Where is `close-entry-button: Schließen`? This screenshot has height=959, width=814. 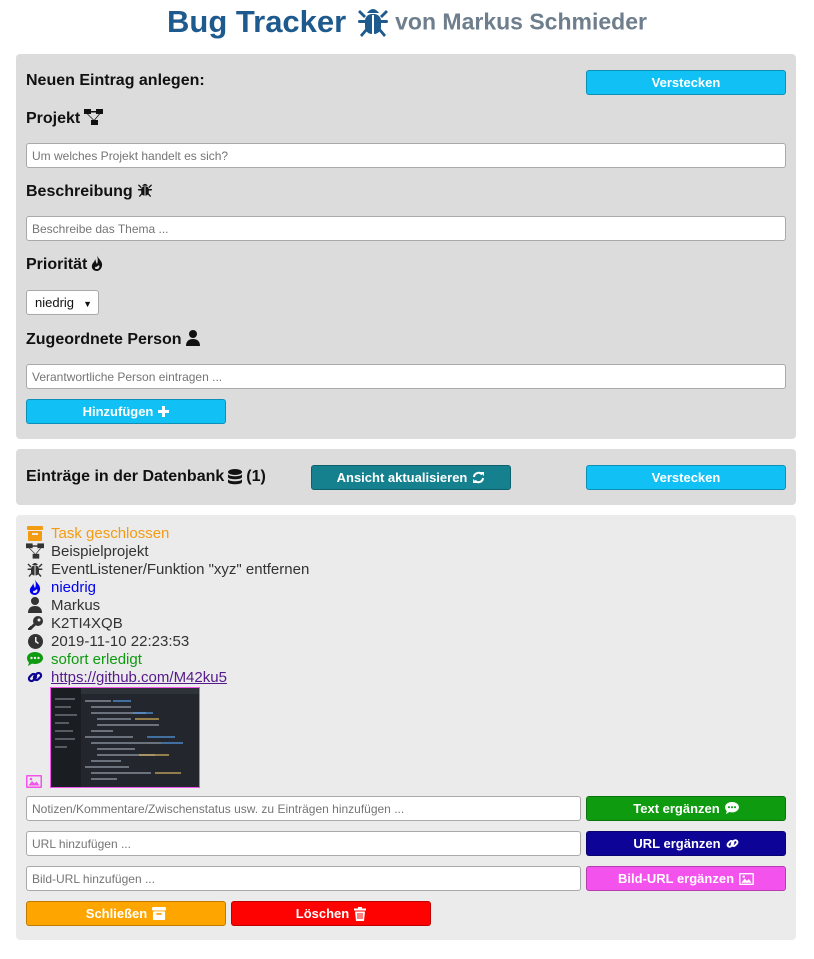 close-entry-button: Schließen is located at coordinates (126, 913).